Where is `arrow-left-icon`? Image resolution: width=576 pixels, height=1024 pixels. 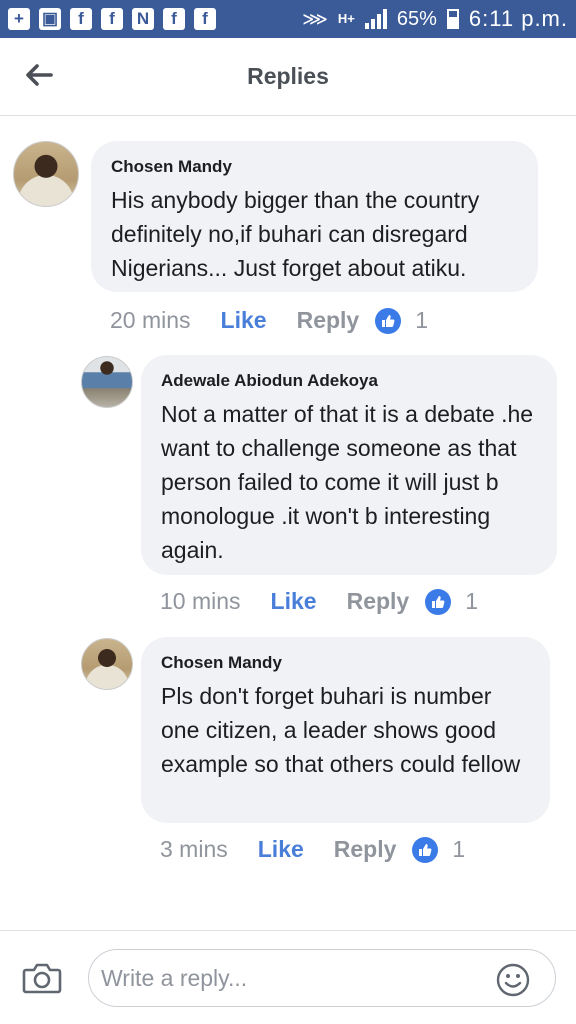
arrow-left-icon is located at coordinates (39, 75).